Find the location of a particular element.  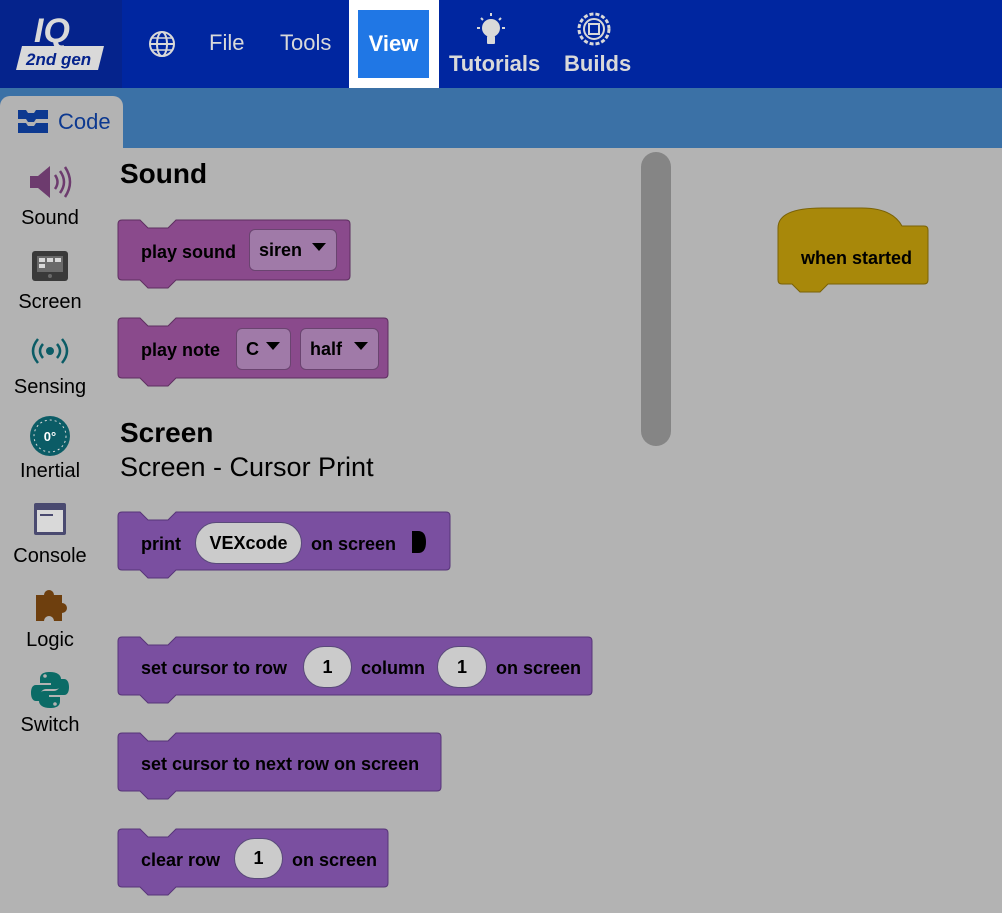

screen-section-heading: Screen is located at coordinates (167, 432).